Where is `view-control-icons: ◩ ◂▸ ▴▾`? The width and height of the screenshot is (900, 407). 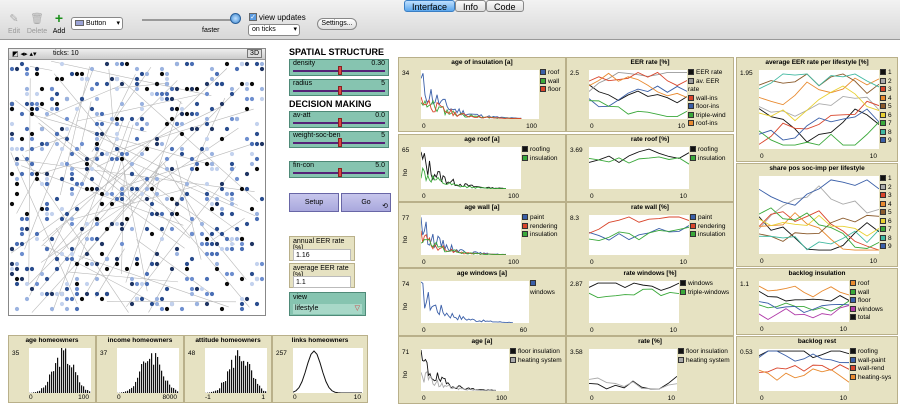
view-control-icons: ◩ ◂▸ ▴▾ is located at coordinates (24, 54).